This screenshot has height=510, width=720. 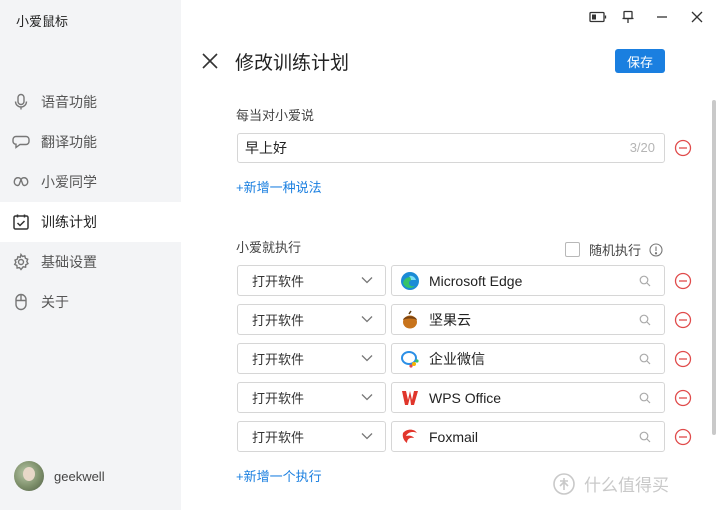 I want to click on action-row: 打开软件 企业微信, so click(x=464, y=358).